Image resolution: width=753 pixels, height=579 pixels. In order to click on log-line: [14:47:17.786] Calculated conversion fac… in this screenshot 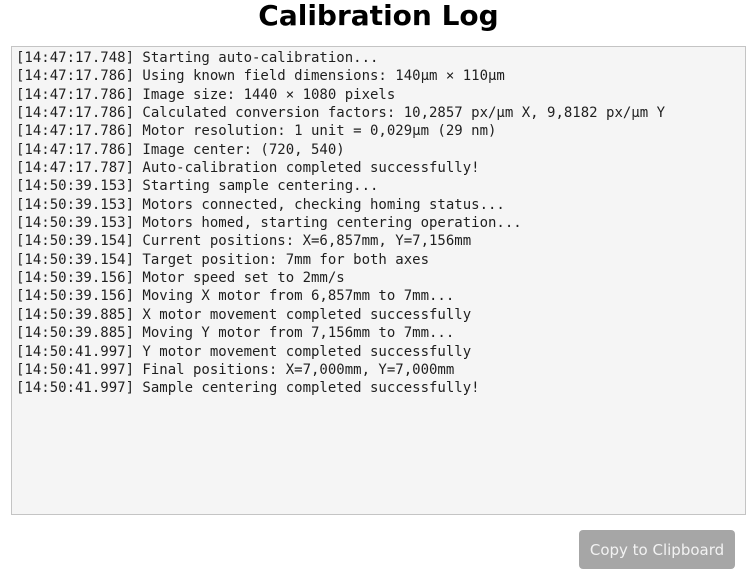, I will do `click(341, 113)`.